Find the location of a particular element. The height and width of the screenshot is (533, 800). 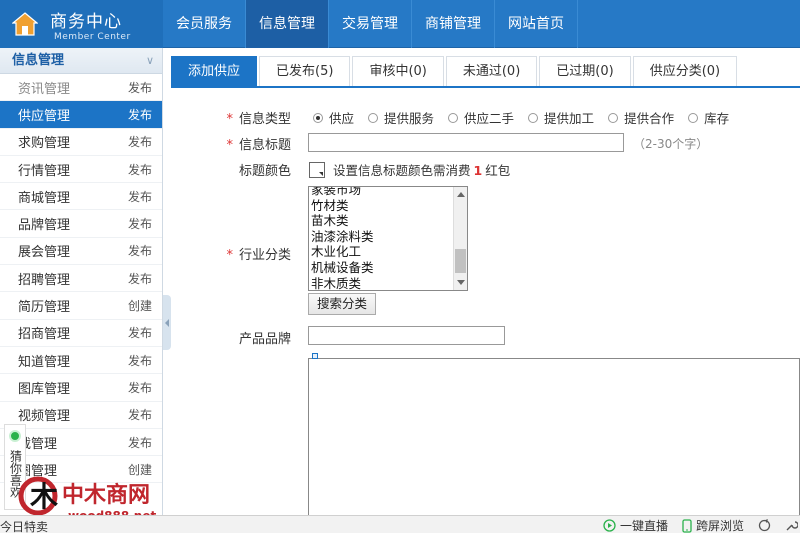

sidebar-header: 信息管理 ∨ is located at coordinates (81, 61).